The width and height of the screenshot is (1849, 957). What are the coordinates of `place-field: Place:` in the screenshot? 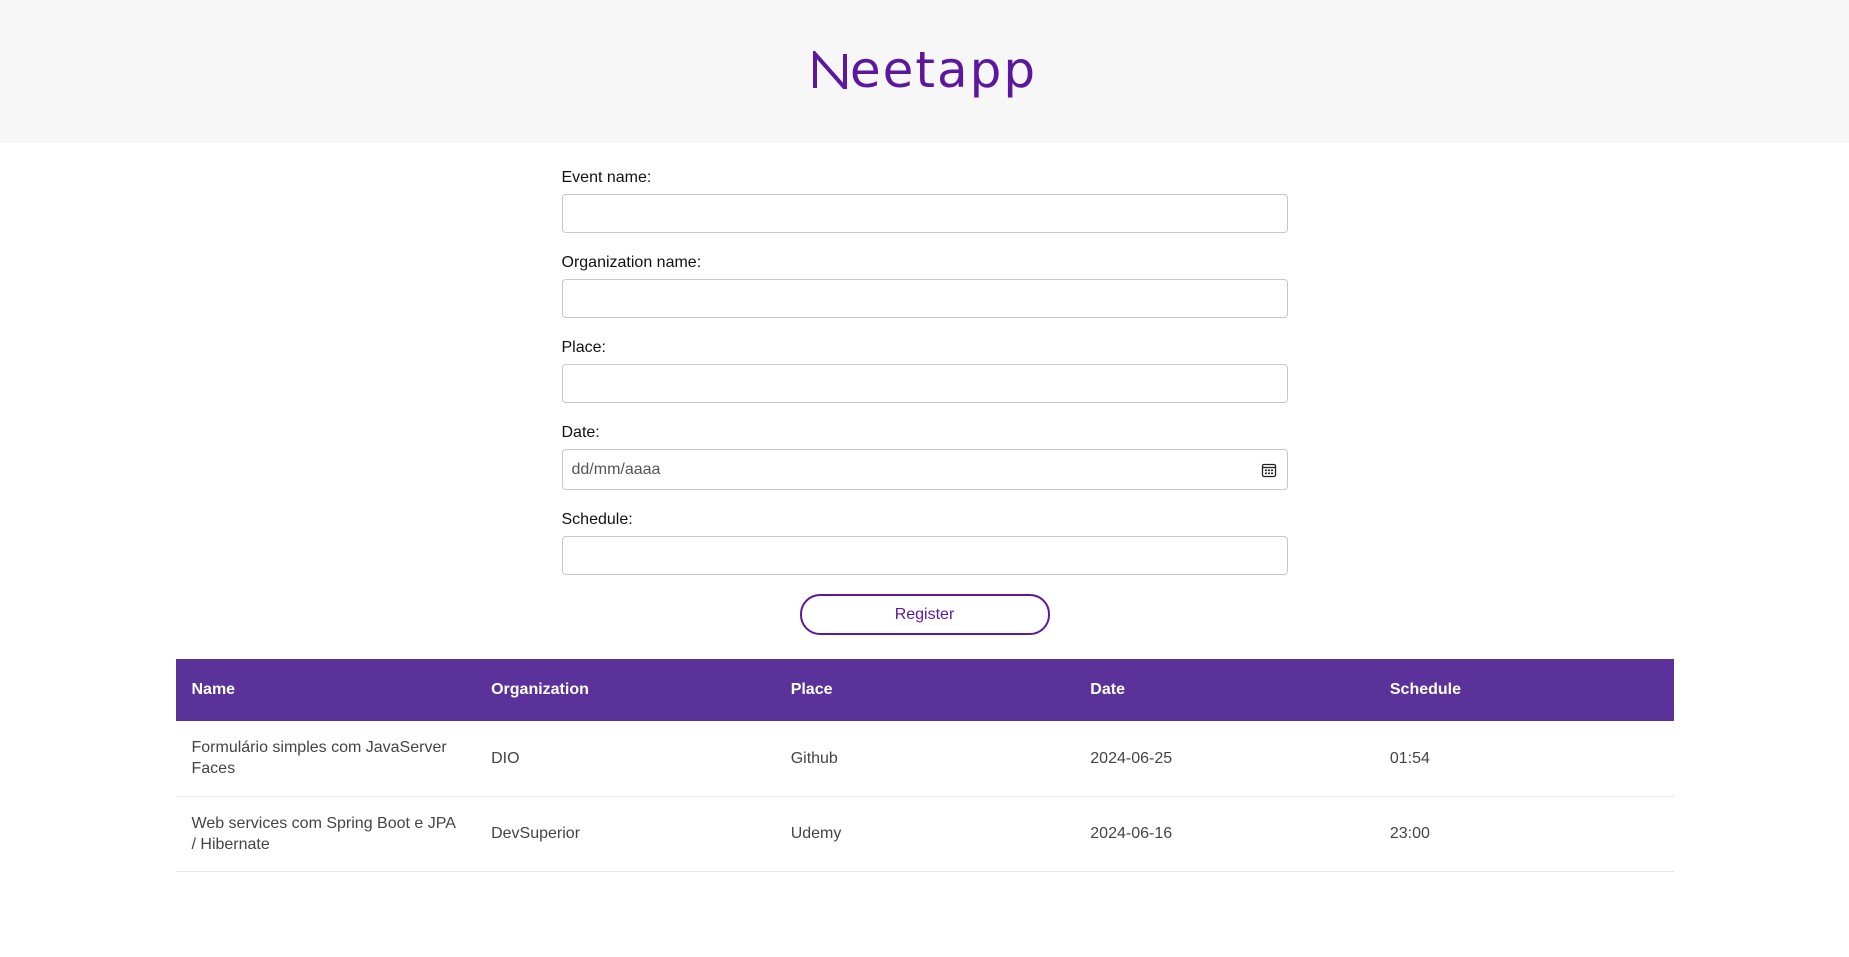 It's located at (924, 371).